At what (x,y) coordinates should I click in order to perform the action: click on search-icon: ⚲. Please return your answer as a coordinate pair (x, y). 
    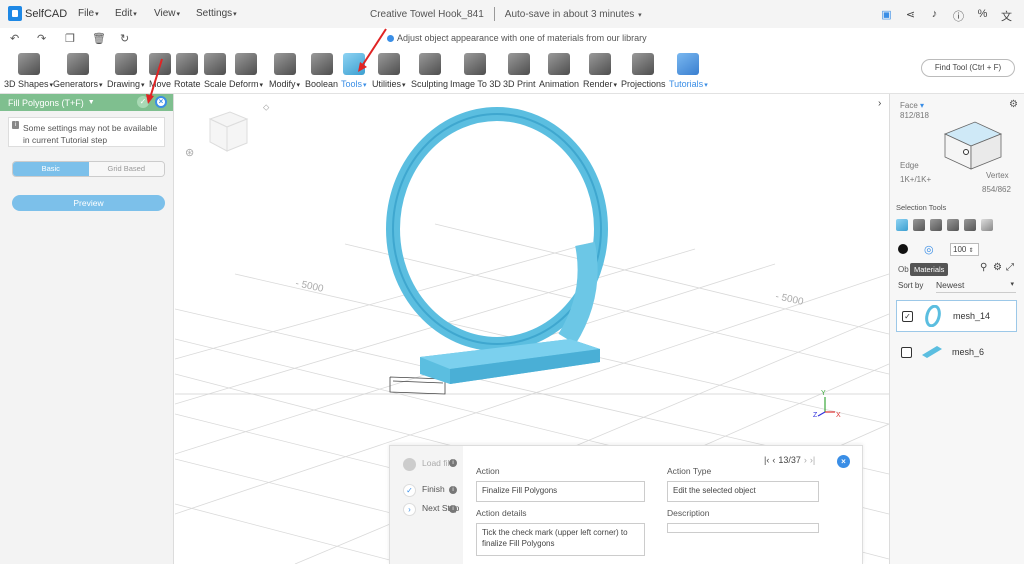
    Looking at the image, I should click on (983, 267).